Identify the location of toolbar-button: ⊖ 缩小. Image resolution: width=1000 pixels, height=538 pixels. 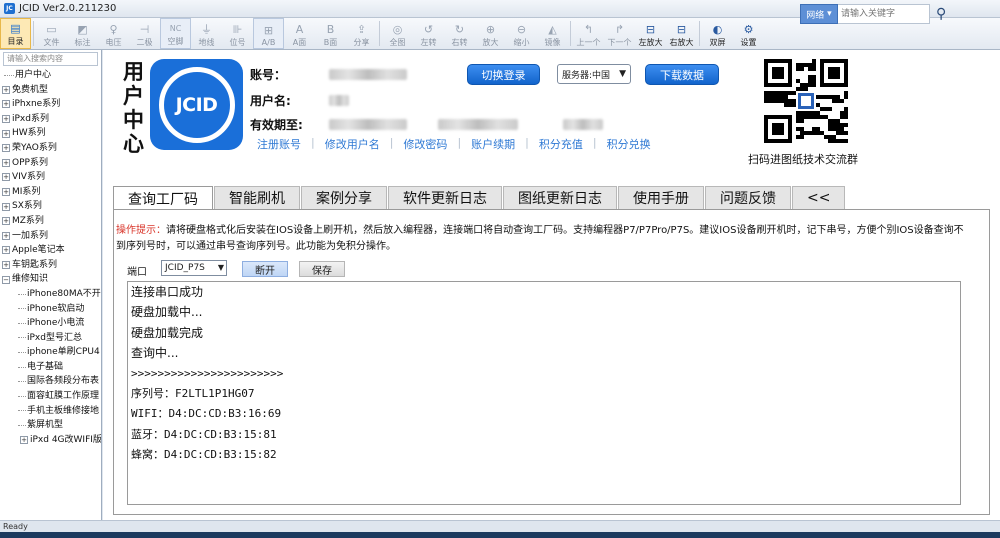
(521, 33).